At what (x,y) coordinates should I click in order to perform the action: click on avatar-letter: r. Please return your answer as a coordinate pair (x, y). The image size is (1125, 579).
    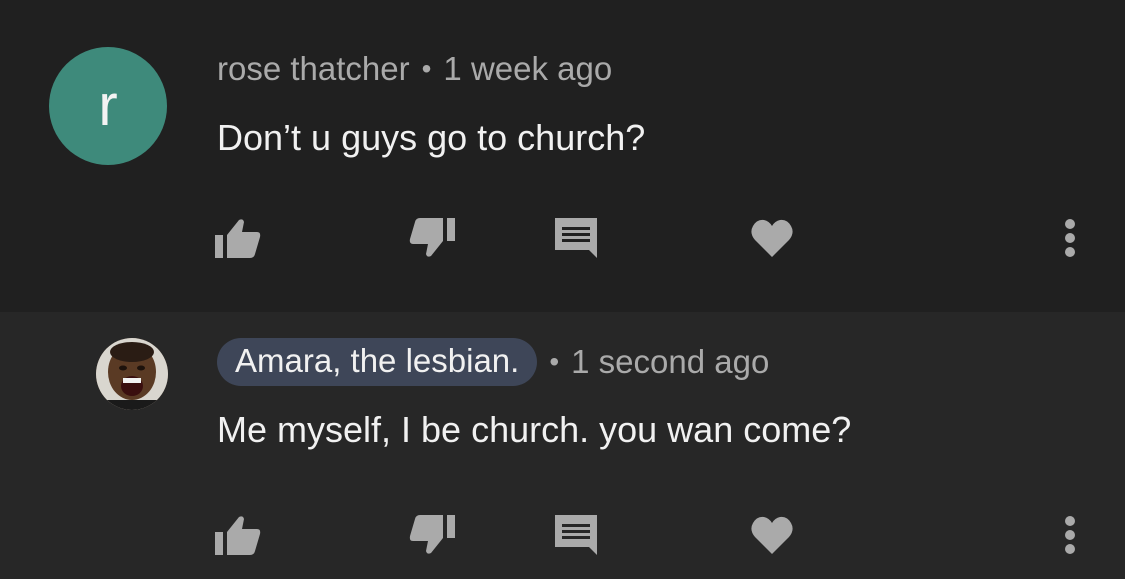
    Looking at the image, I should click on (108, 105).